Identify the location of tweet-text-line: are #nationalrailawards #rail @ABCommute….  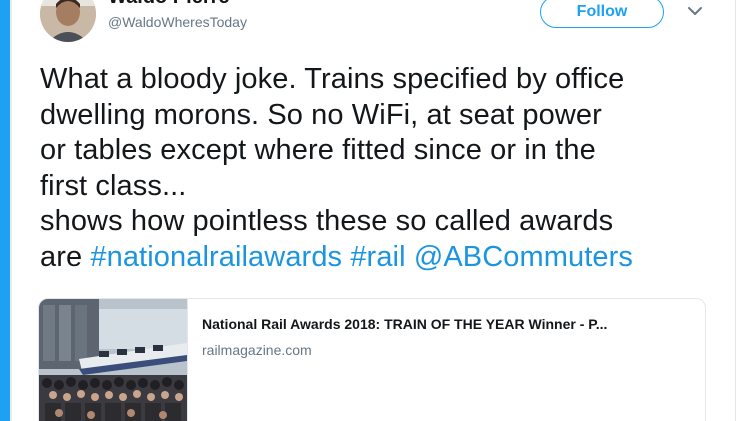
(385, 258).